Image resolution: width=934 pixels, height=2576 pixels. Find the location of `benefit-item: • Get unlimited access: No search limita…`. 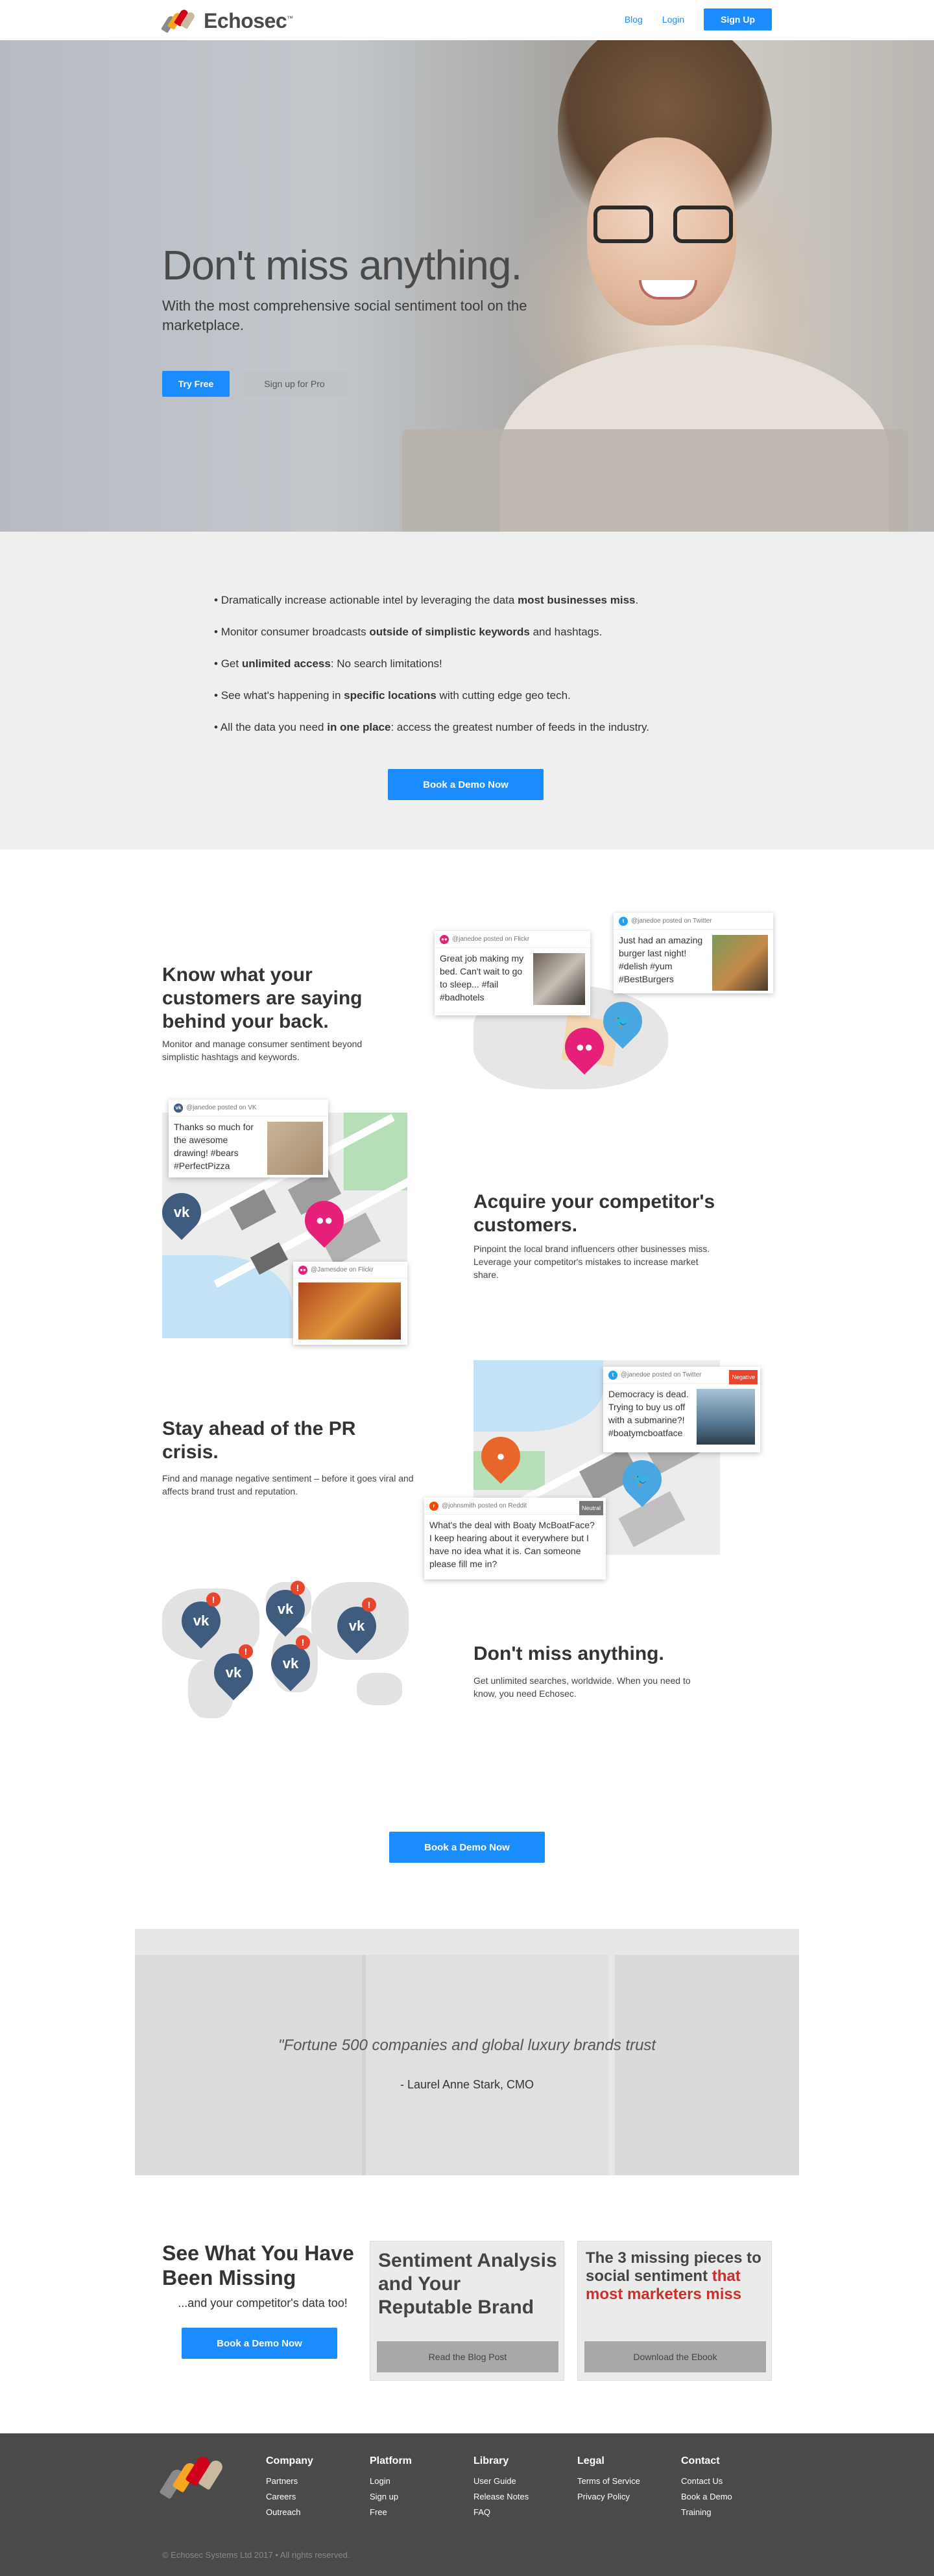

benefit-item: • Get unlimited access: No search limita… is located at coordinates (328, 664).